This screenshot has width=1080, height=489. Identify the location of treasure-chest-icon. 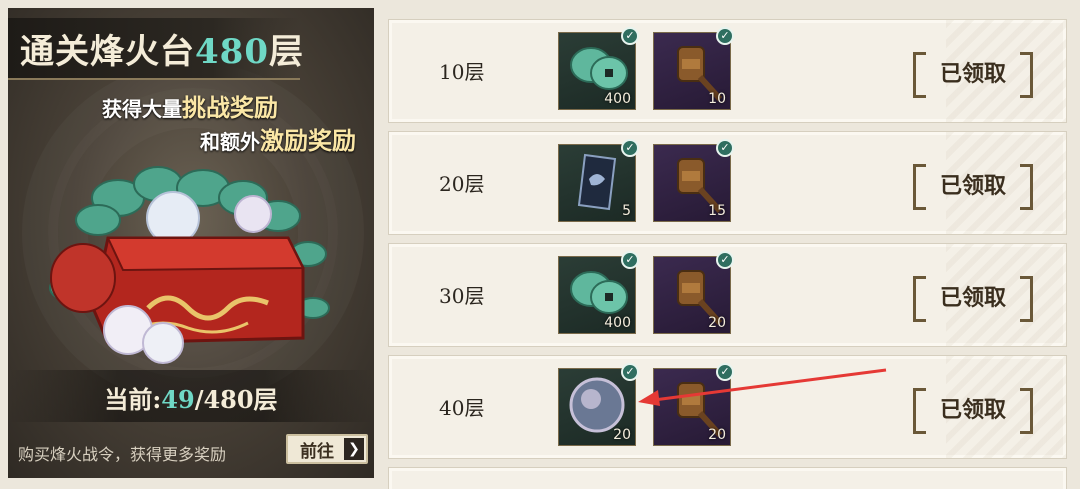
(189, 265).